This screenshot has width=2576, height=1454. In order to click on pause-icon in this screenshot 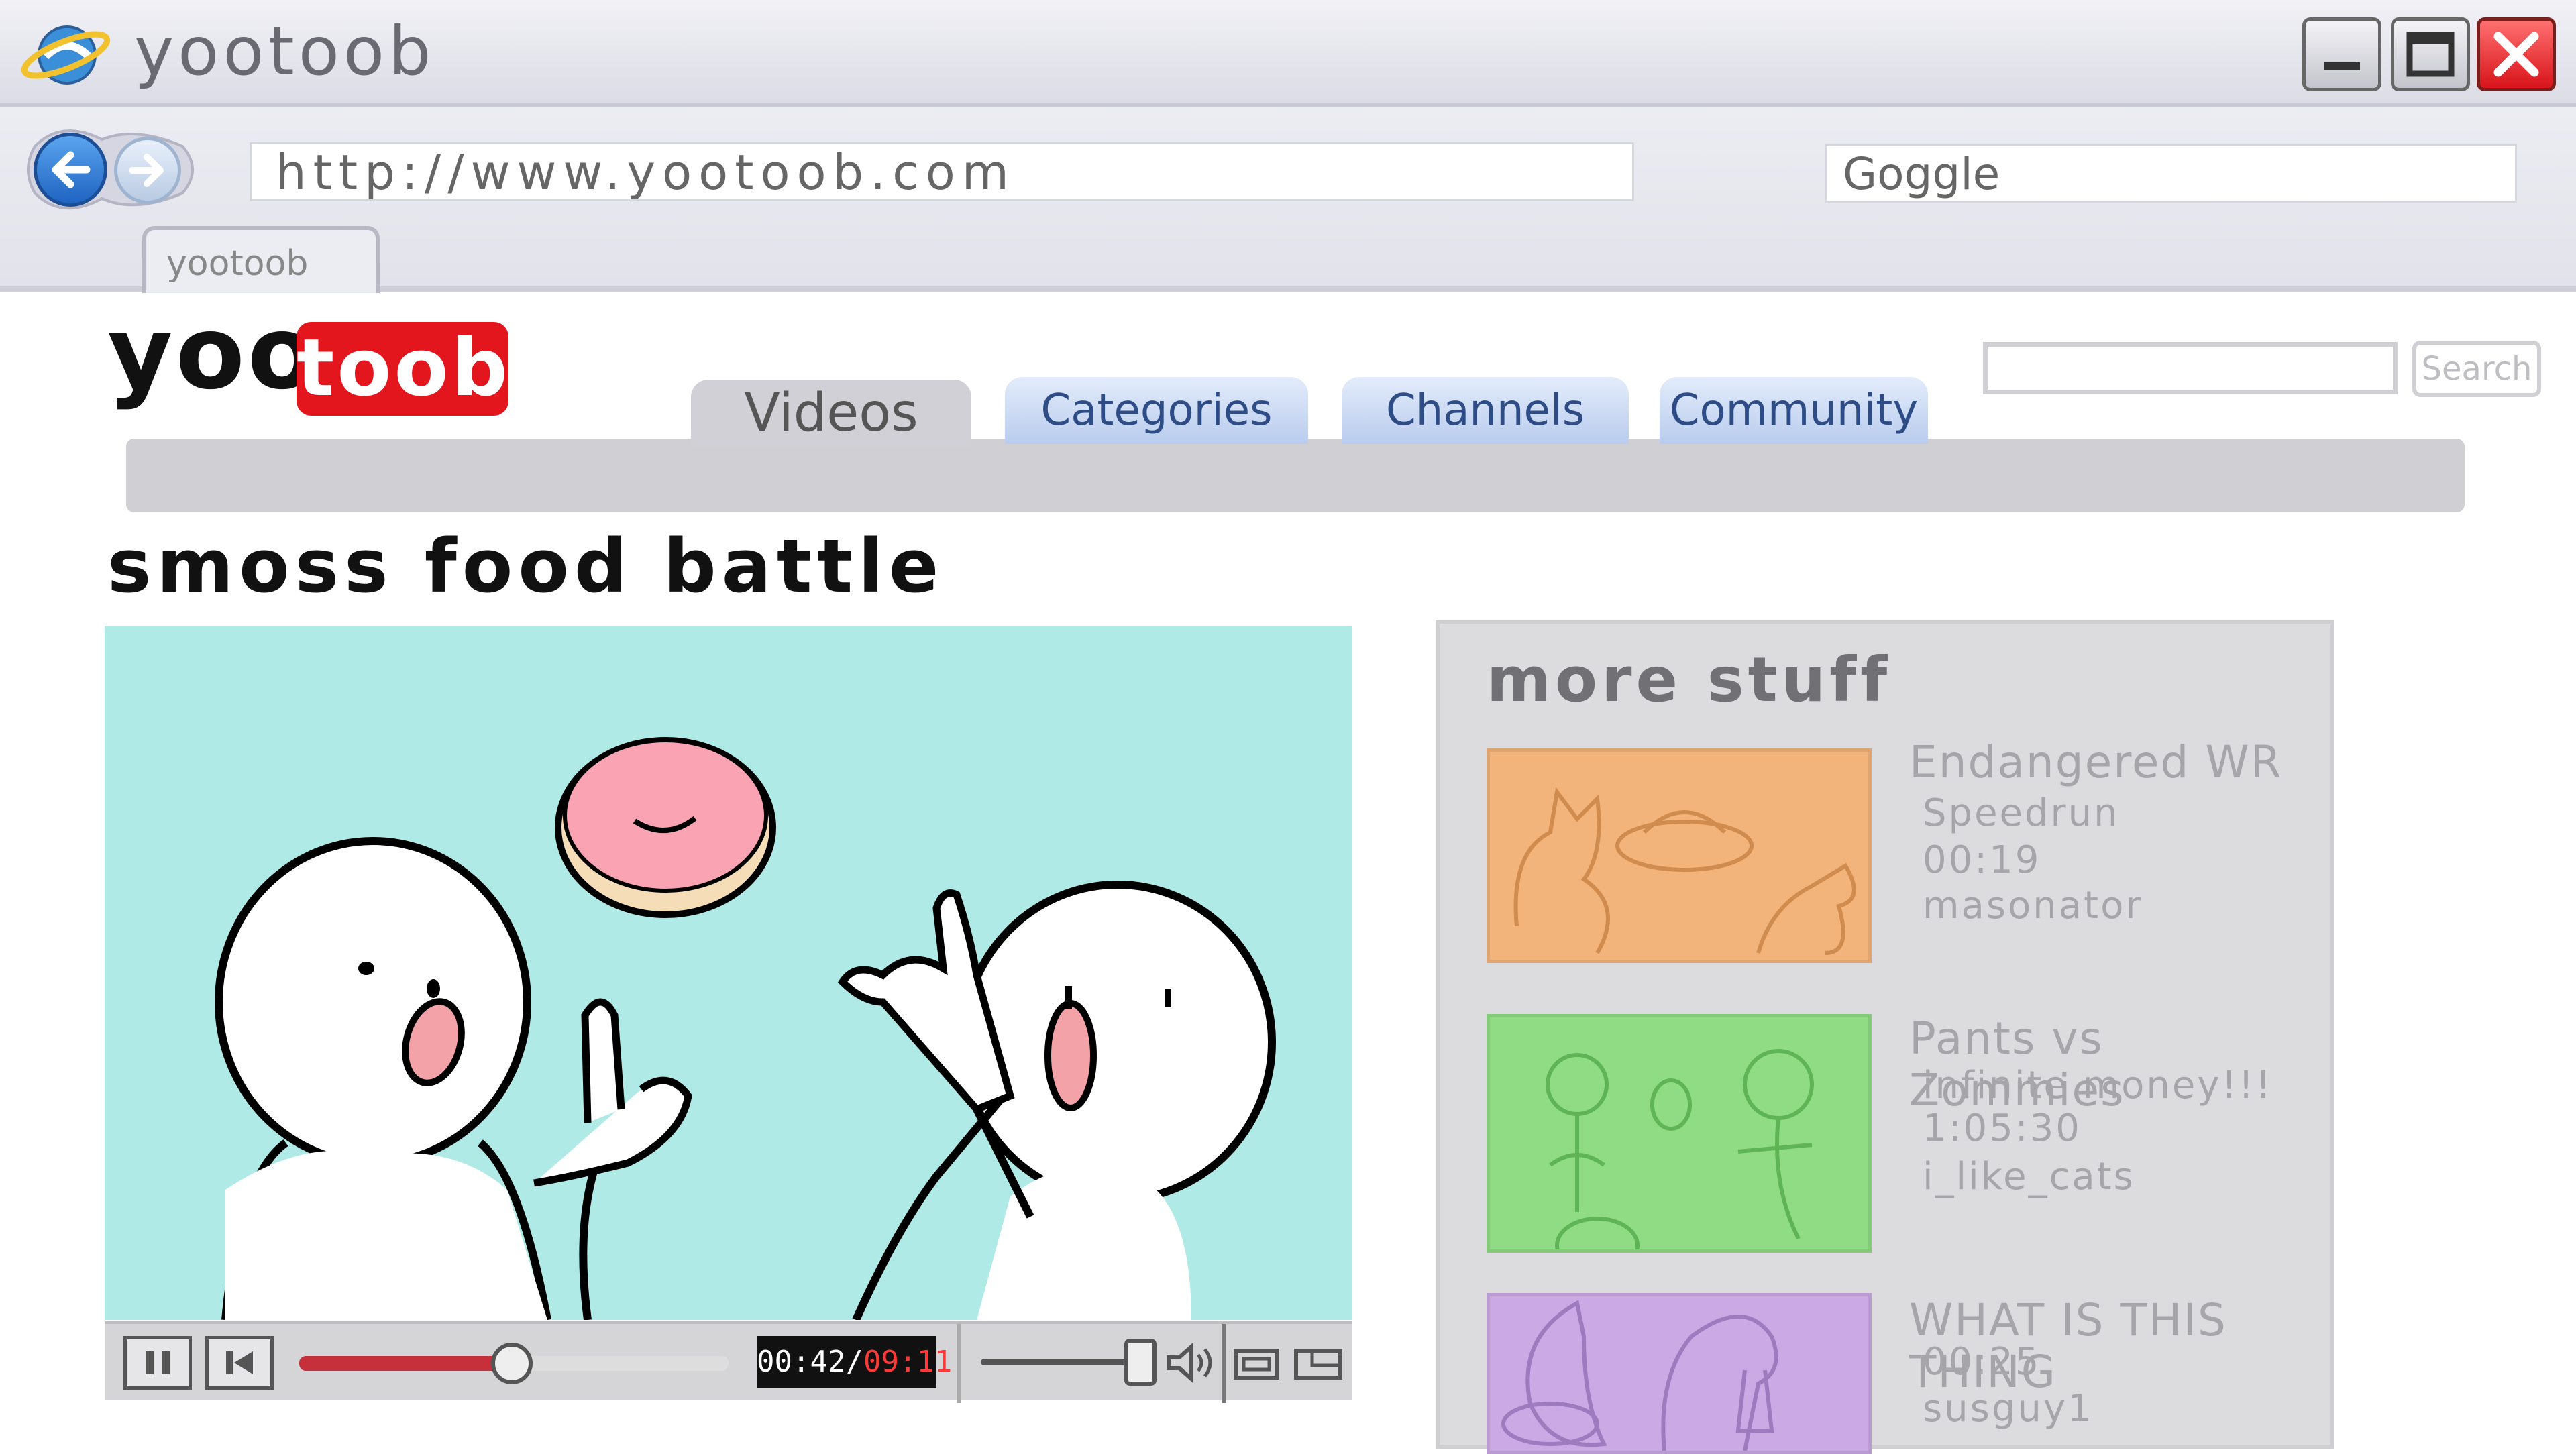, I will do `click(158, 1362)`.